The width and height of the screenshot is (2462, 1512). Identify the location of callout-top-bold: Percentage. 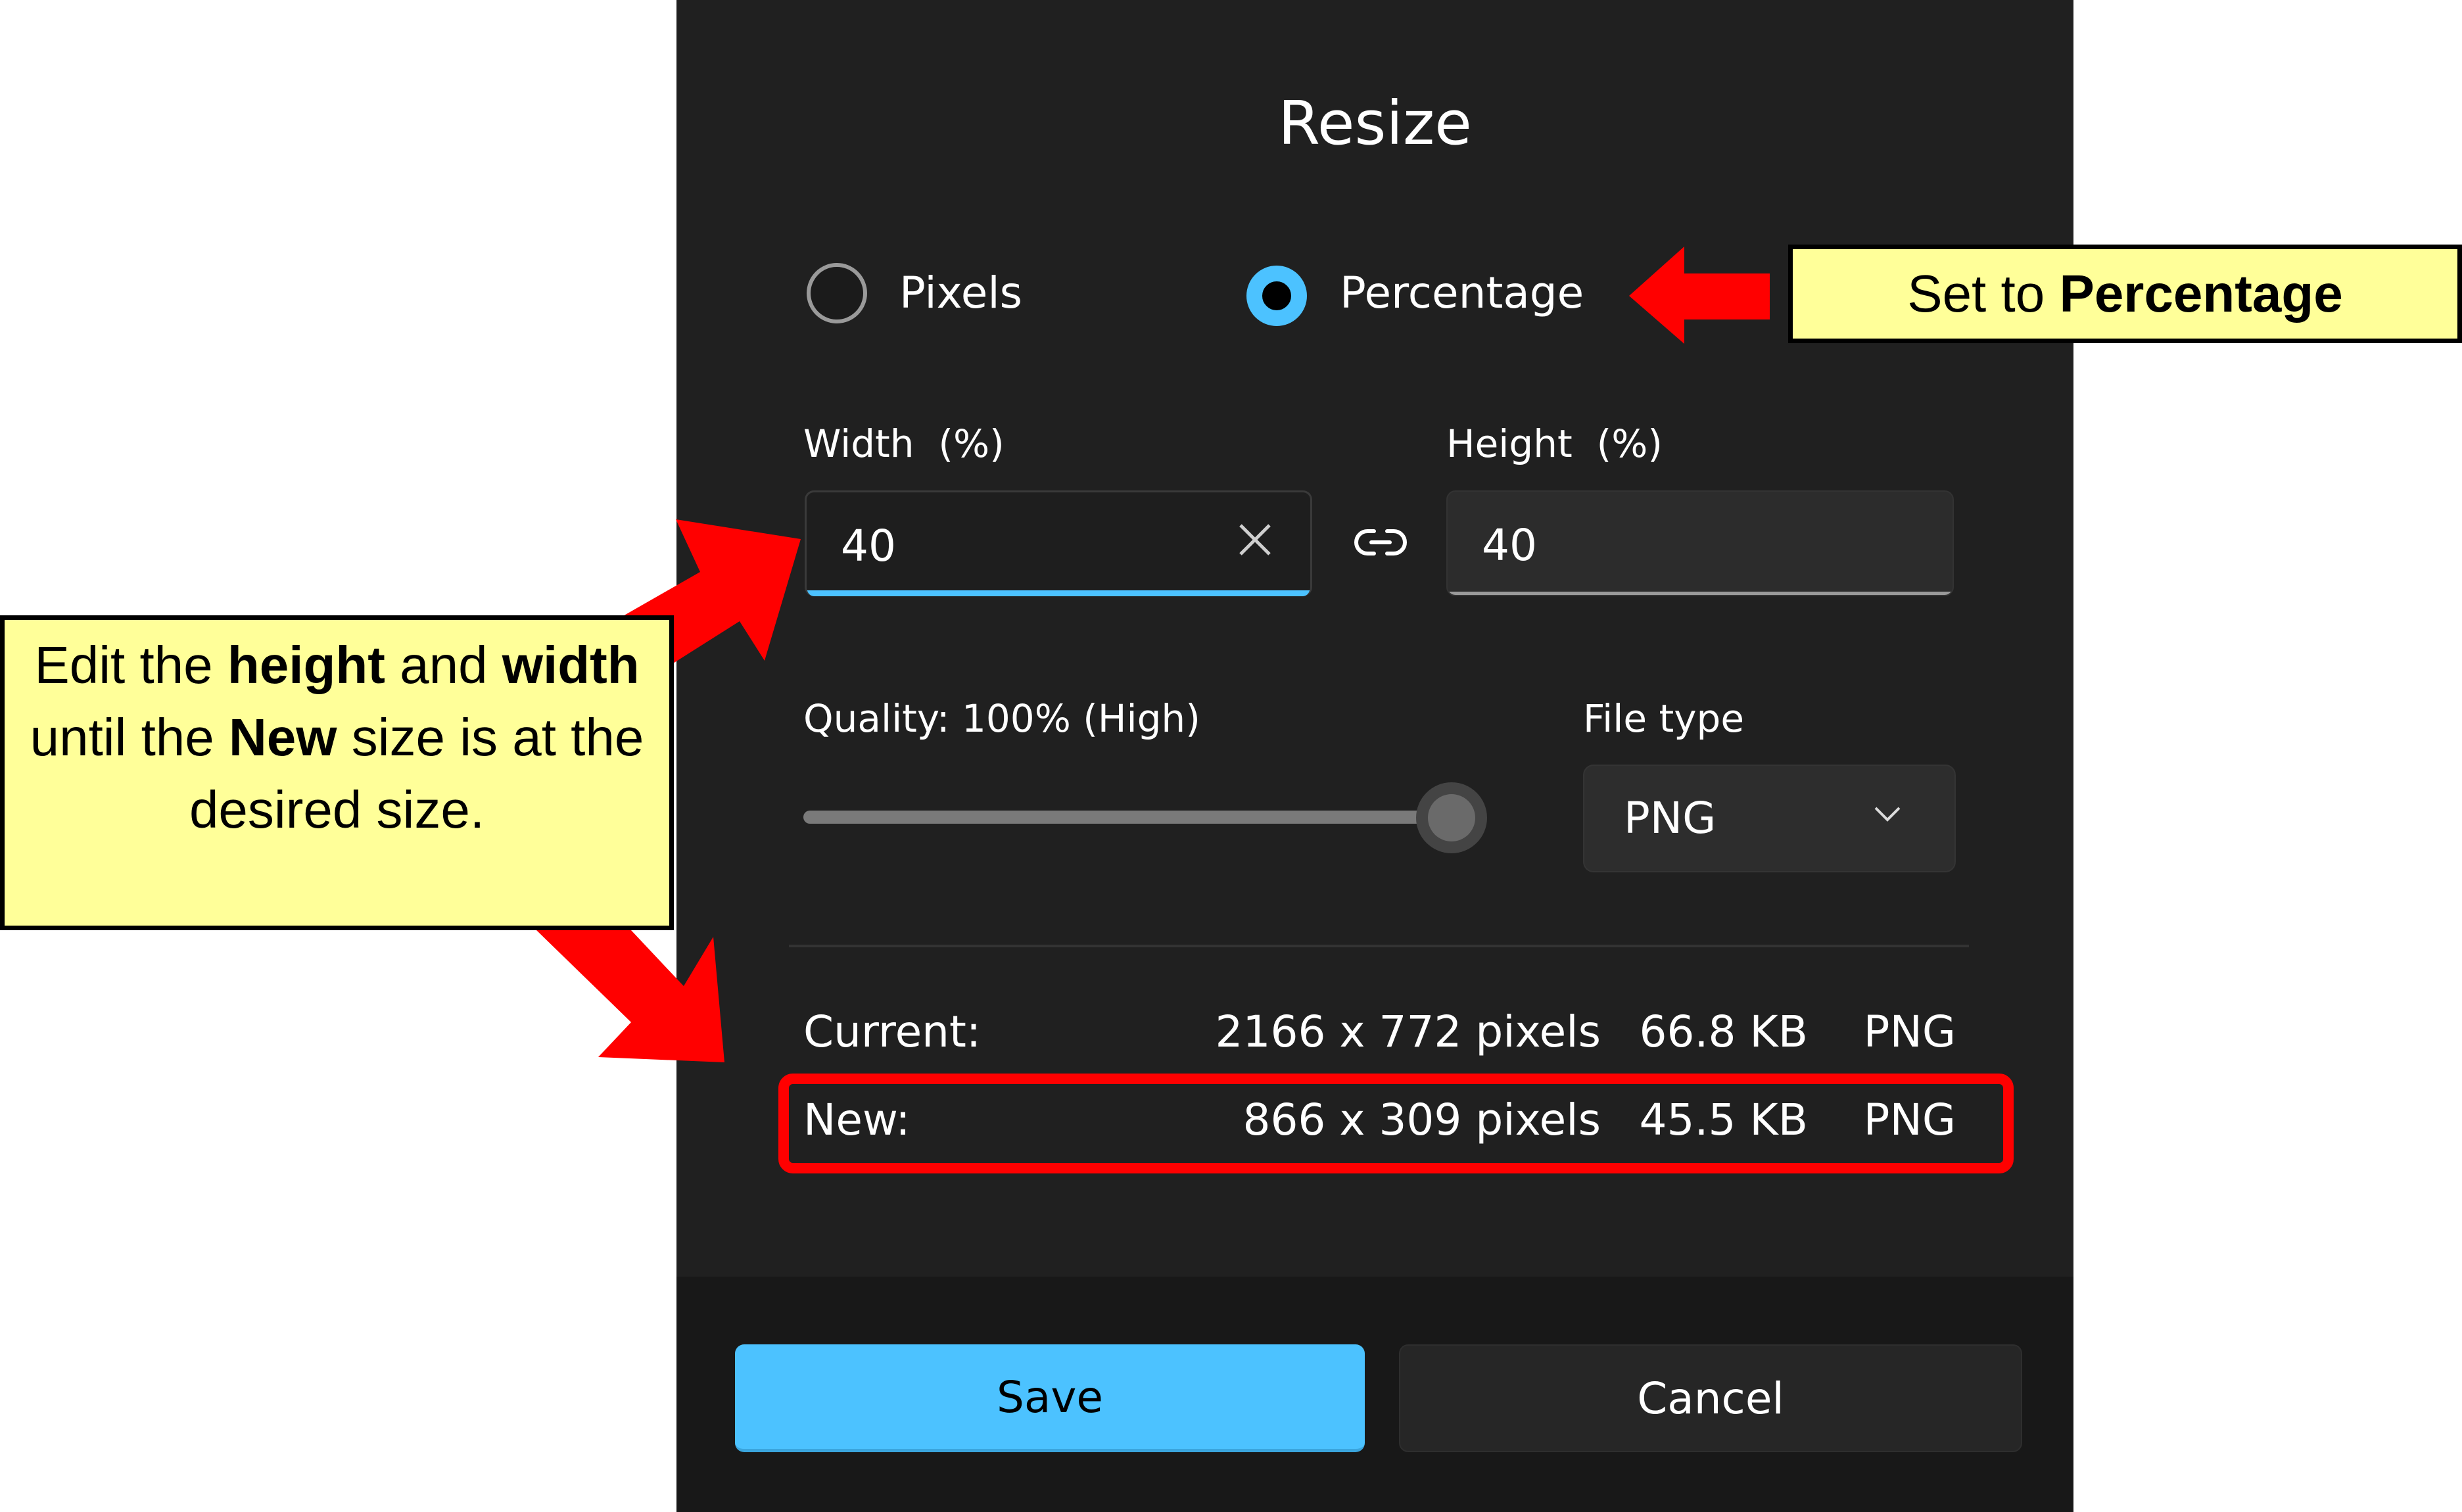
(2201, 293).